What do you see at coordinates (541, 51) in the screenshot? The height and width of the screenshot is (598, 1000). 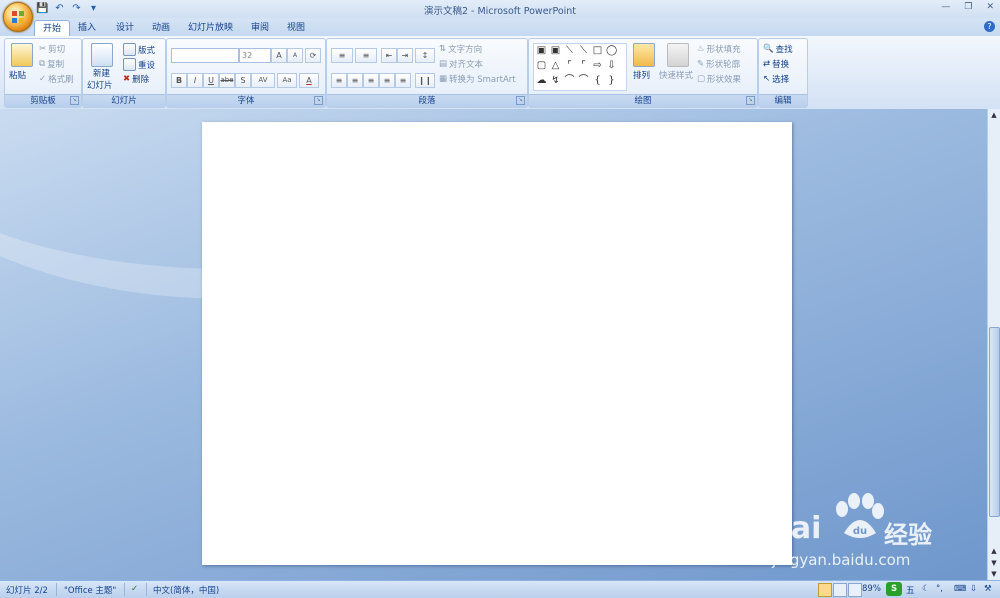 I see `textbox-shape-icon: ▣` at bounding box center [541, 51].